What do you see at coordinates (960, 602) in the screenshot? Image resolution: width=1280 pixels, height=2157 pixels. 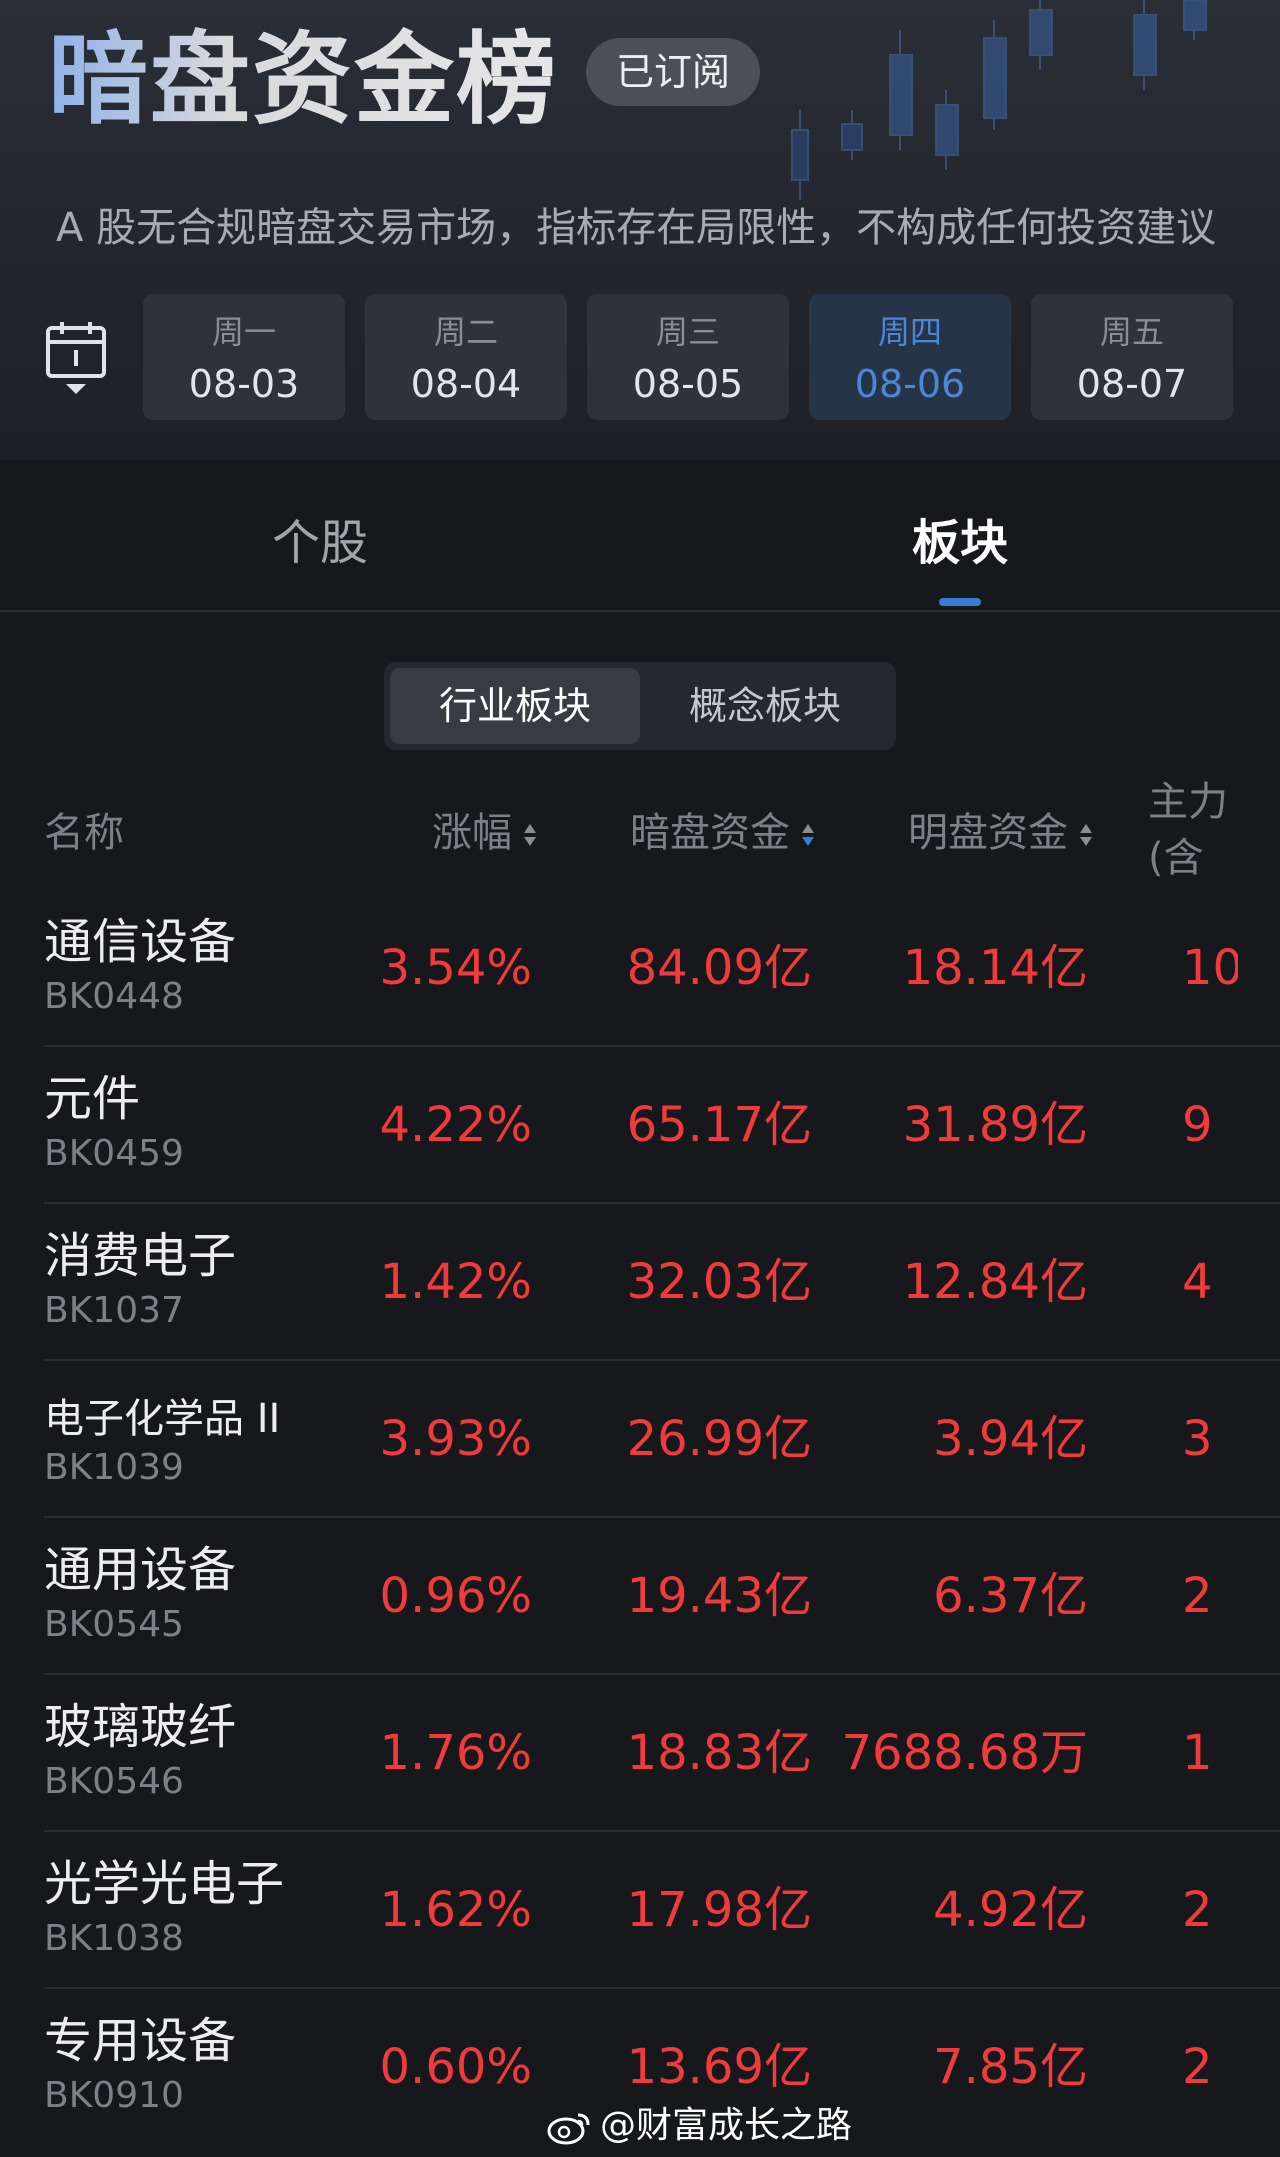 I see `active-tab-indicator` at bounding box center [960, 602].